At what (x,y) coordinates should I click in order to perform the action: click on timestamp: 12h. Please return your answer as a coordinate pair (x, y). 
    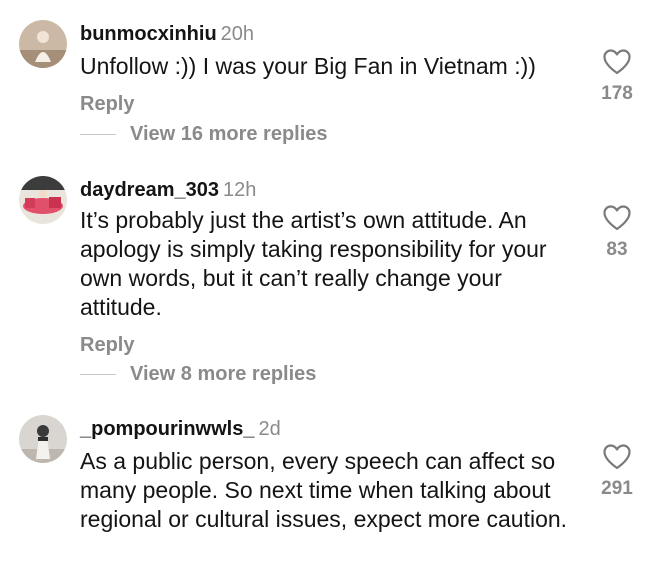
    Looking at the image, I should click on (239, 190).